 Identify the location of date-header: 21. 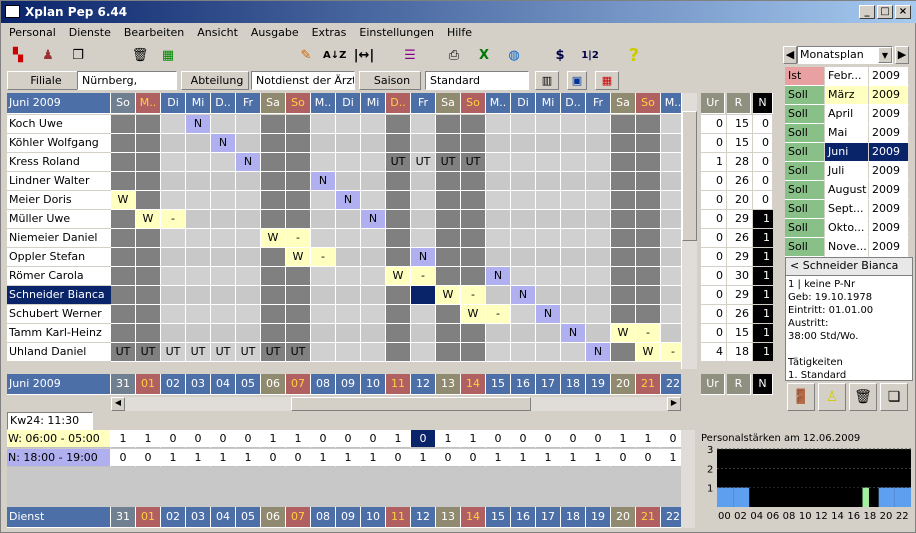
(648, 384).